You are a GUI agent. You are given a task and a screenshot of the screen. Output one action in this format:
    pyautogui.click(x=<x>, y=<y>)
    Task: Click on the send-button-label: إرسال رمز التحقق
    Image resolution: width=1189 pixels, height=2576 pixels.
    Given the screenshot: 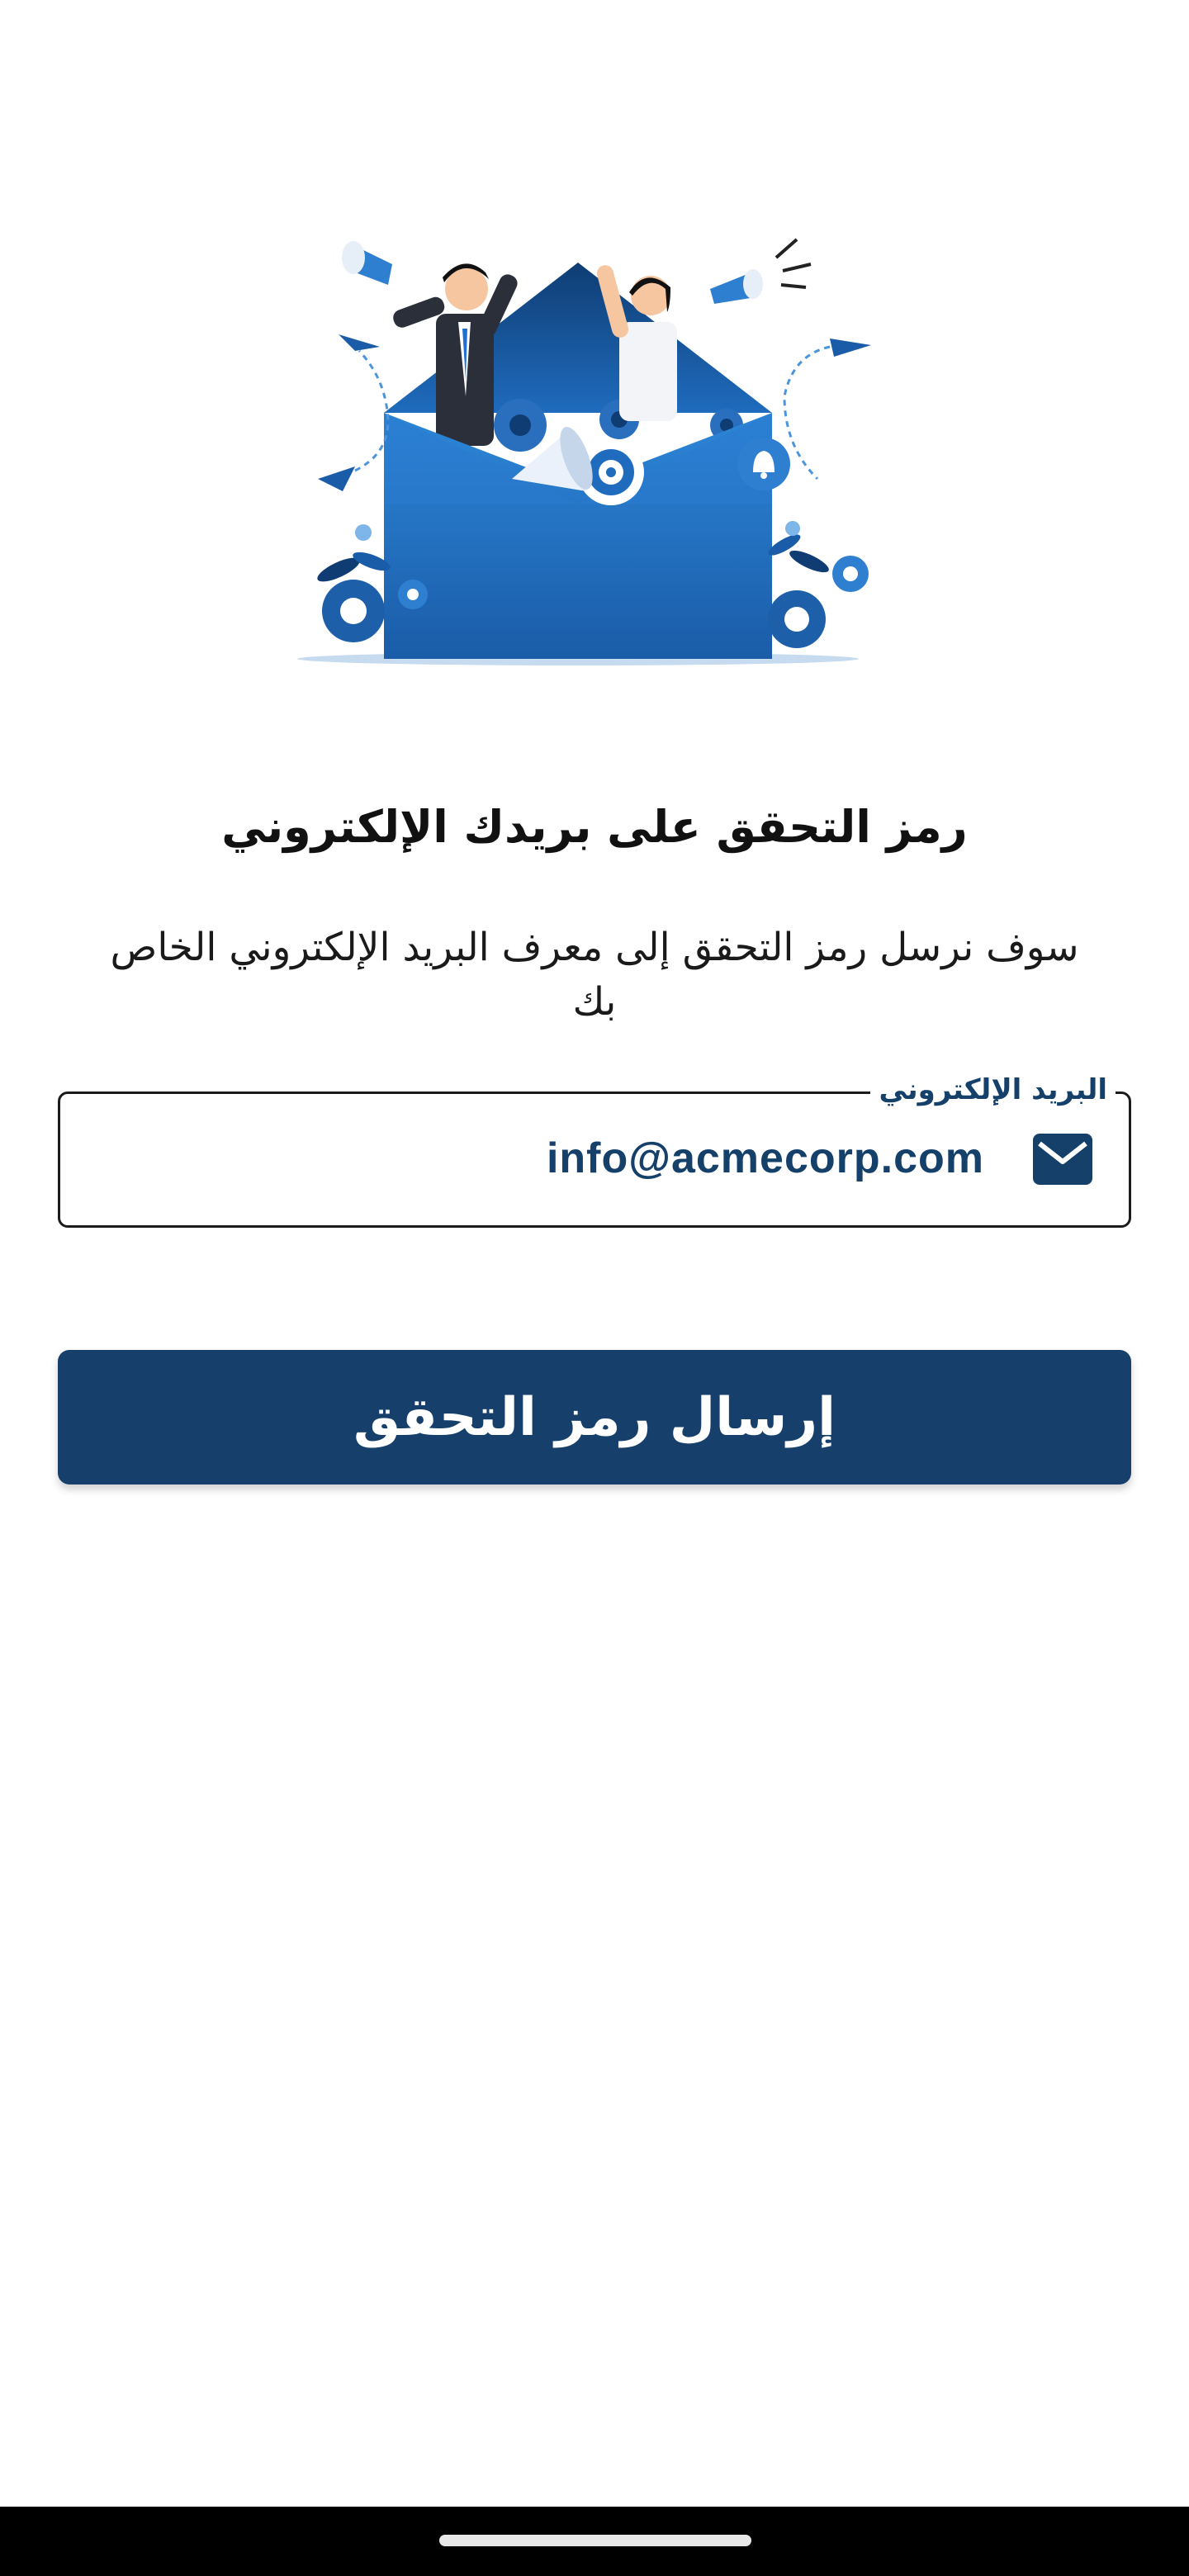 What is the action you would take?
    pyautogui.click(x=594, y=1417)
    